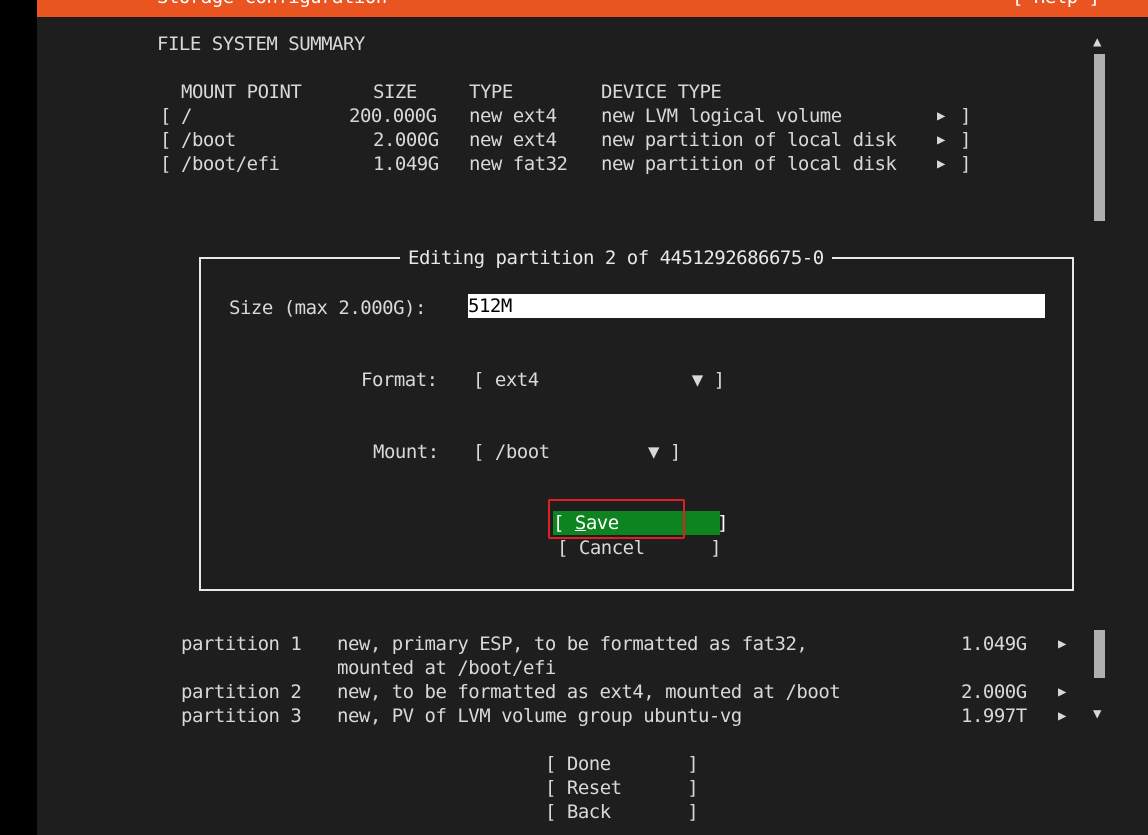 This screenshot has width=1148, height=835. Describe the element at coordinates (599, 380) in the screenshot. I see `format-select: [ ext4 ▼ ]` at that location.